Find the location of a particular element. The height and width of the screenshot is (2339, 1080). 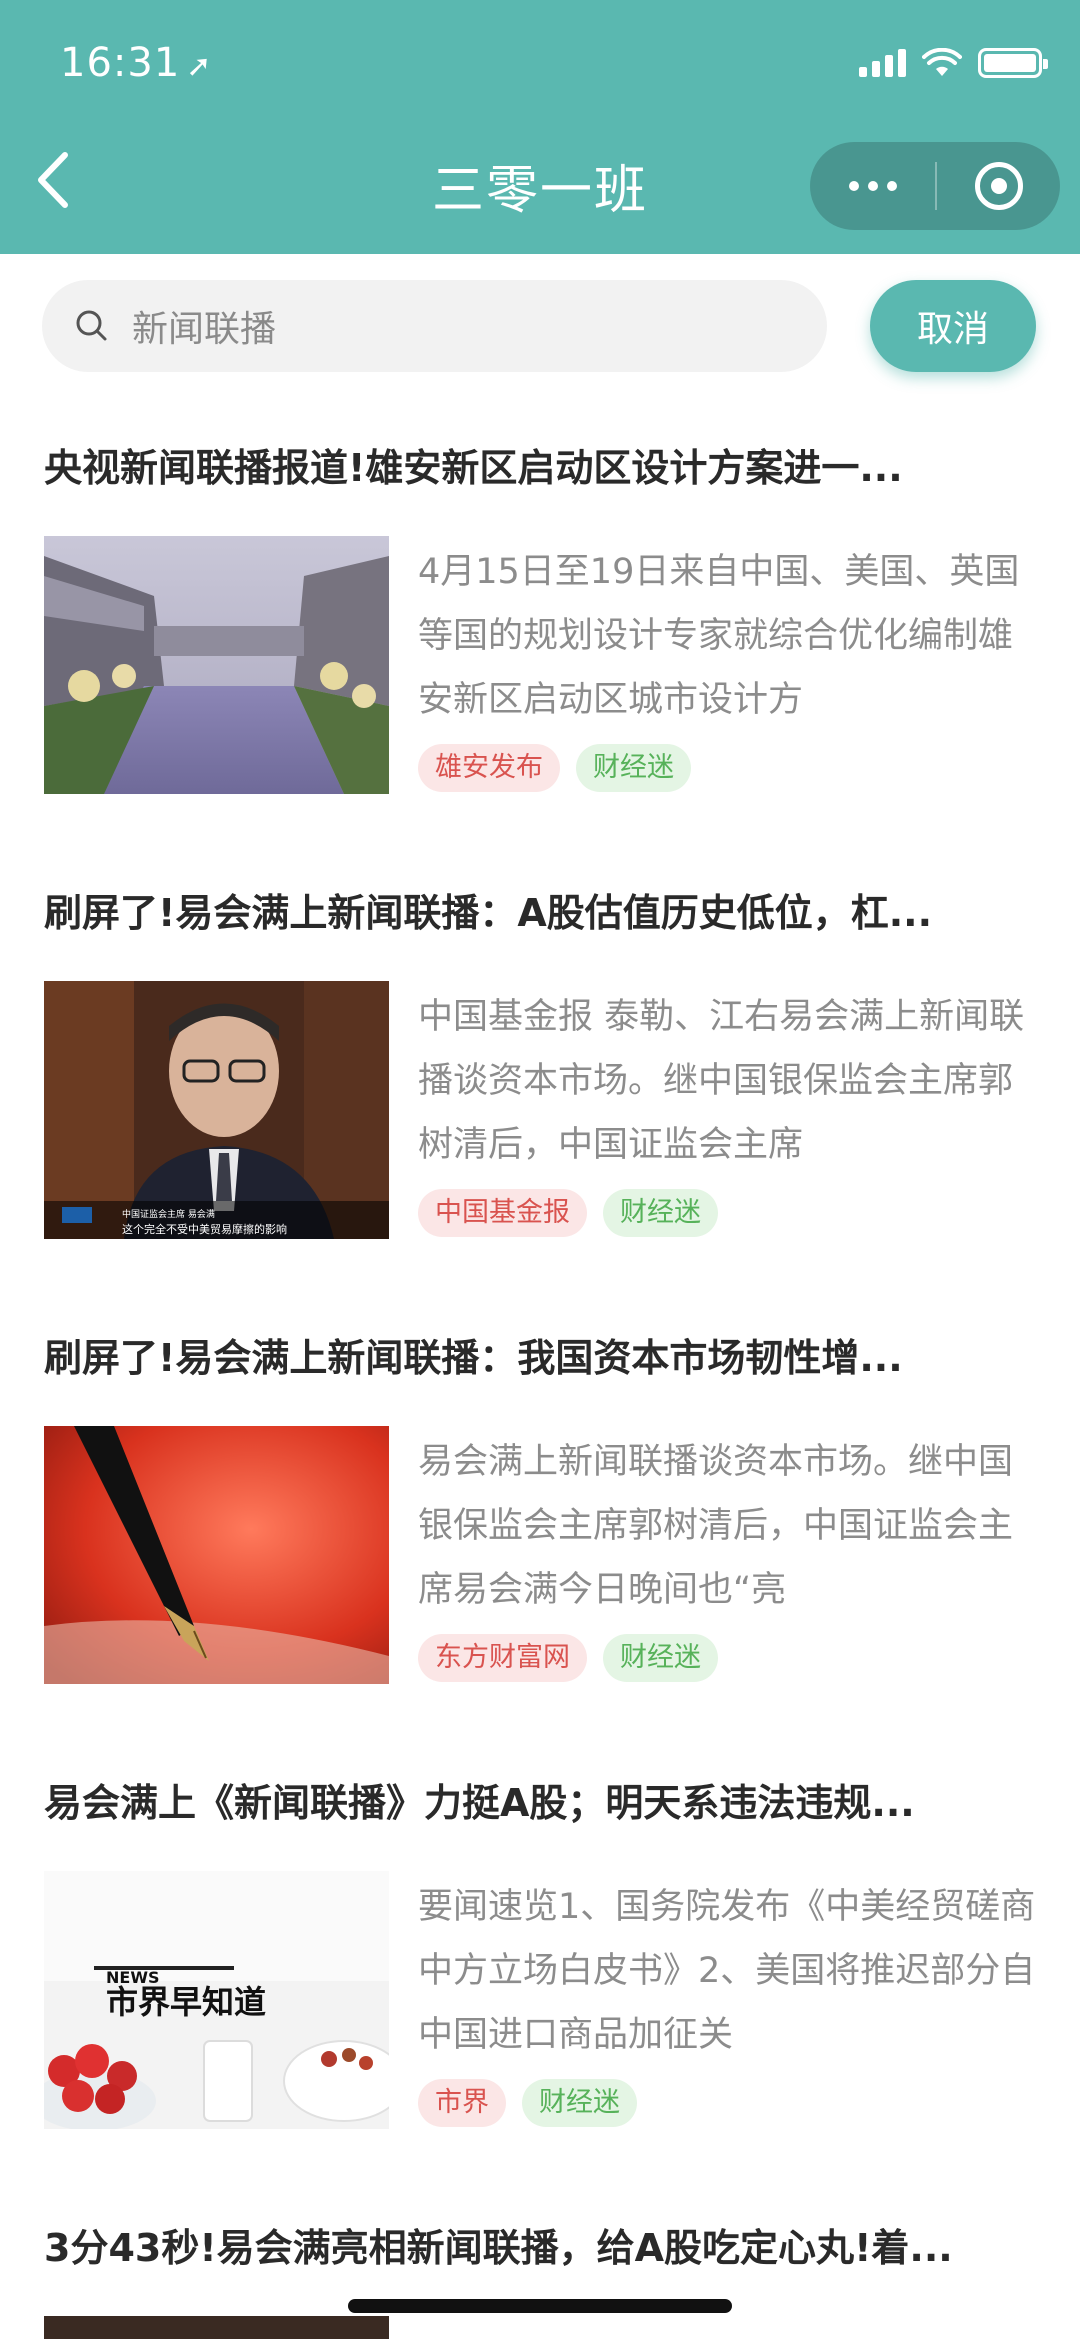

close-miniprogram-button is located at coordinates (998, 186).